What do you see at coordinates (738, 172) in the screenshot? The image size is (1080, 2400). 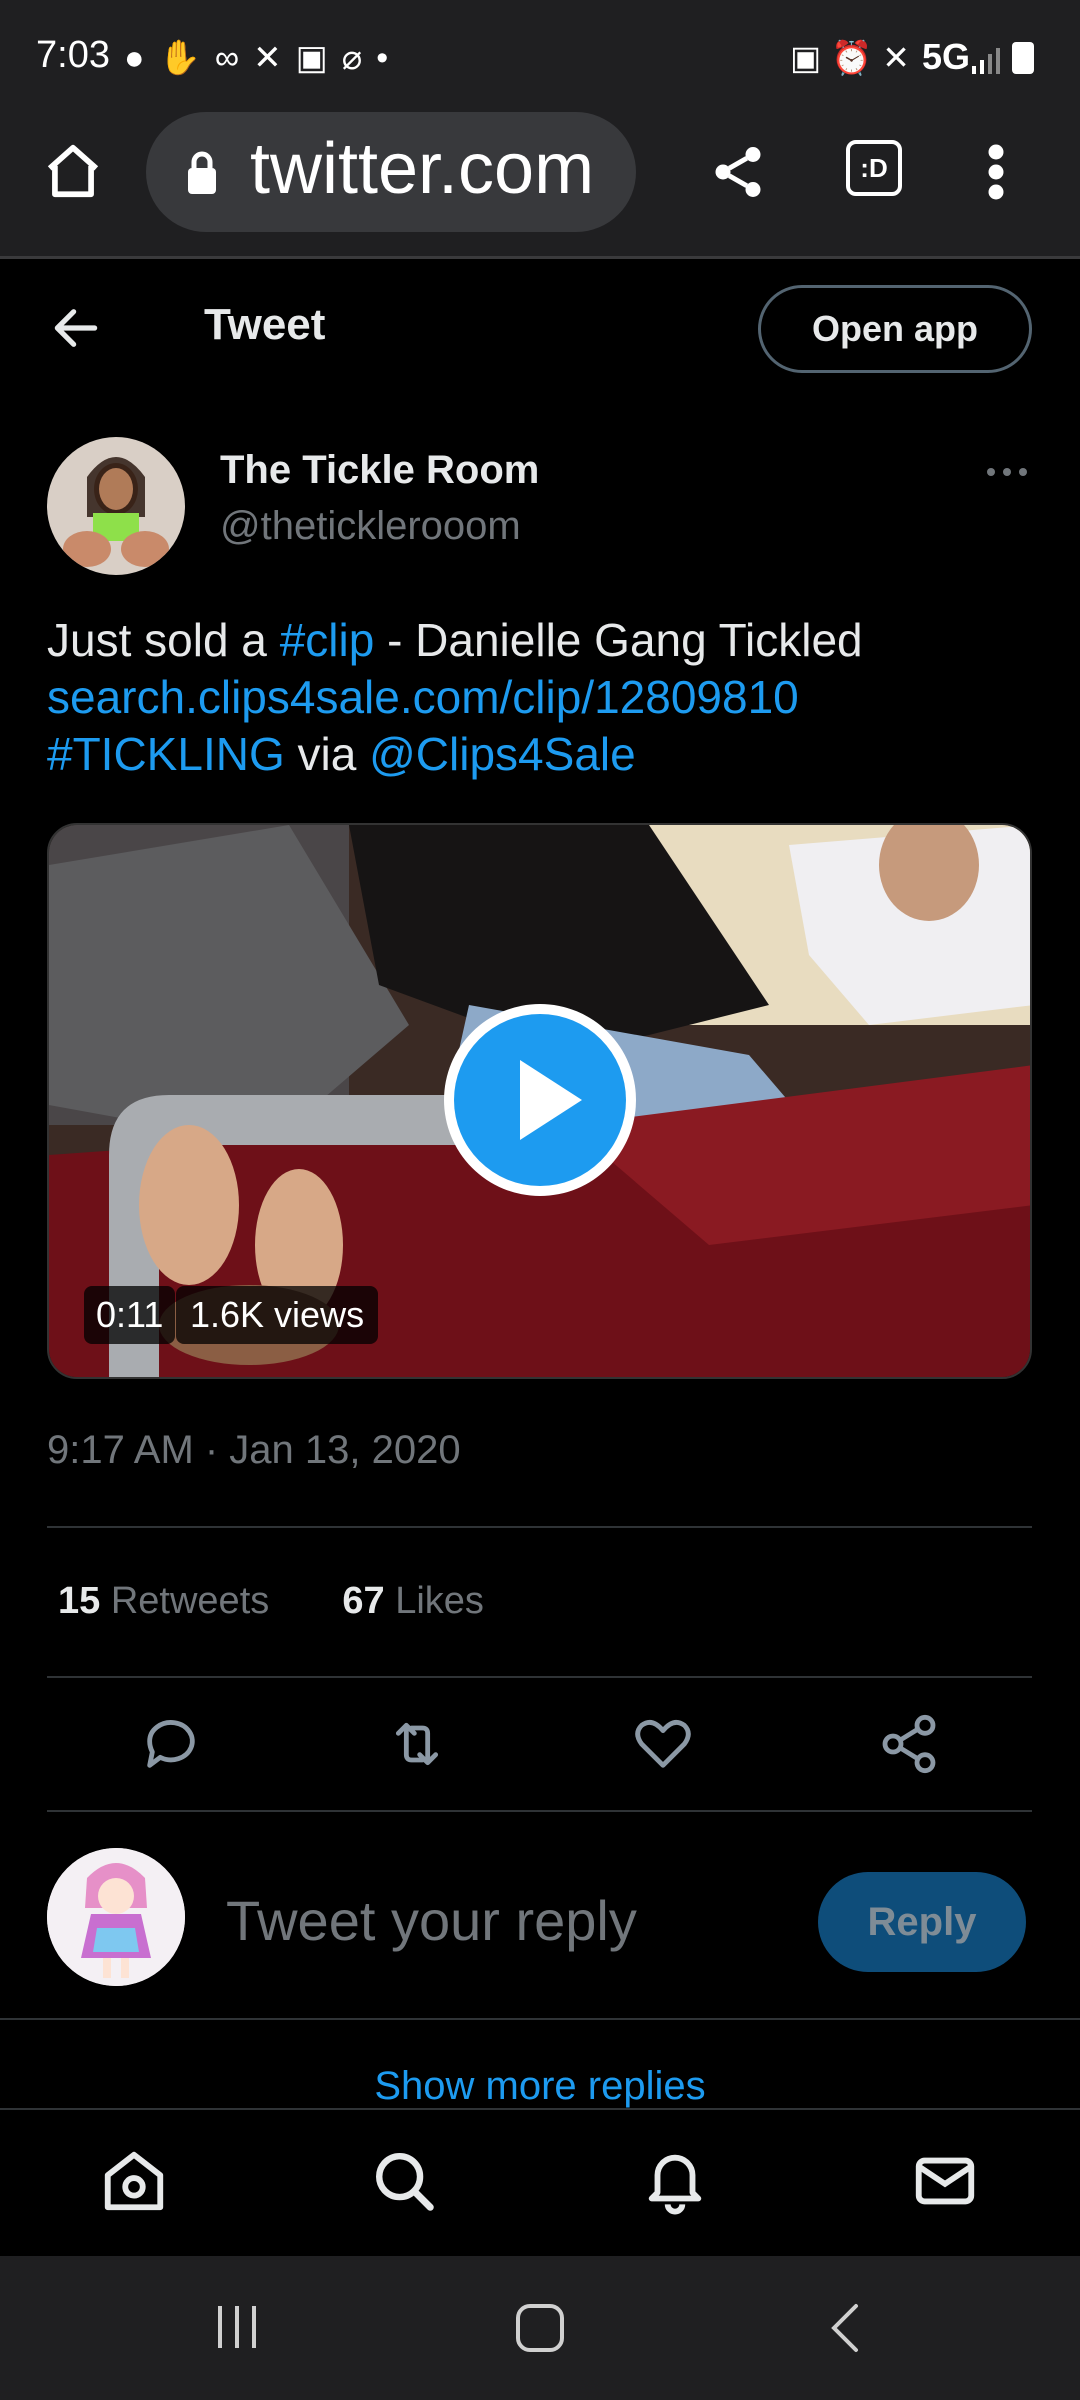 I see `share-icon` at bounding box center [738, 172].